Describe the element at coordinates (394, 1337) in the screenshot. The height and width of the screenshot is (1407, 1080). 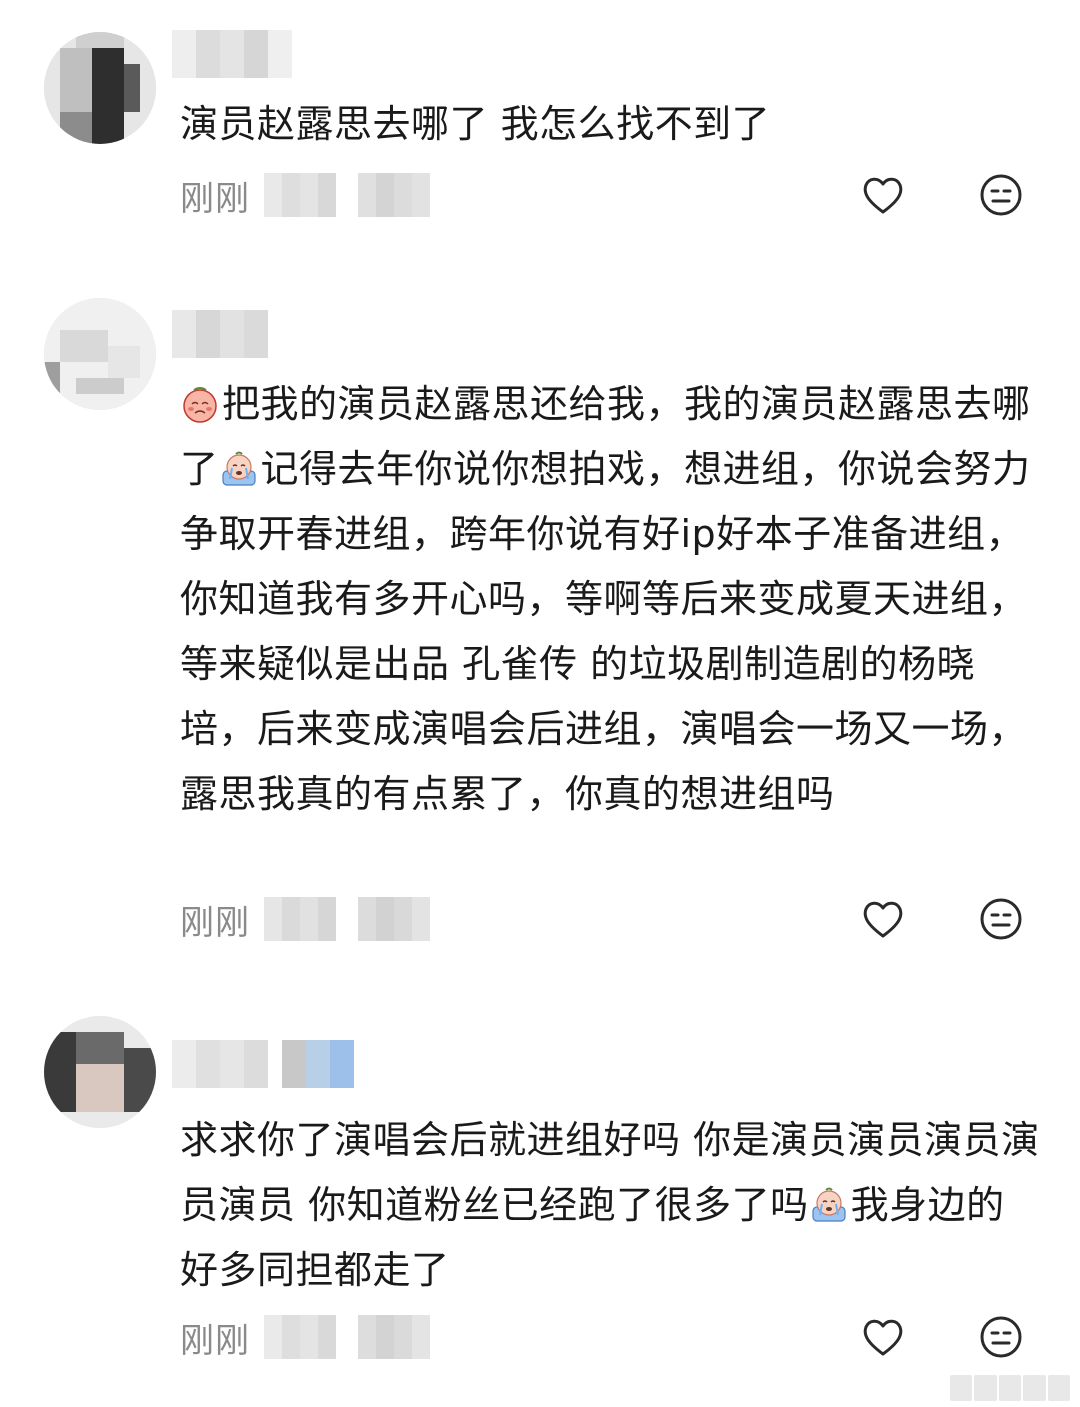
I see `reply-blurred` at that location.